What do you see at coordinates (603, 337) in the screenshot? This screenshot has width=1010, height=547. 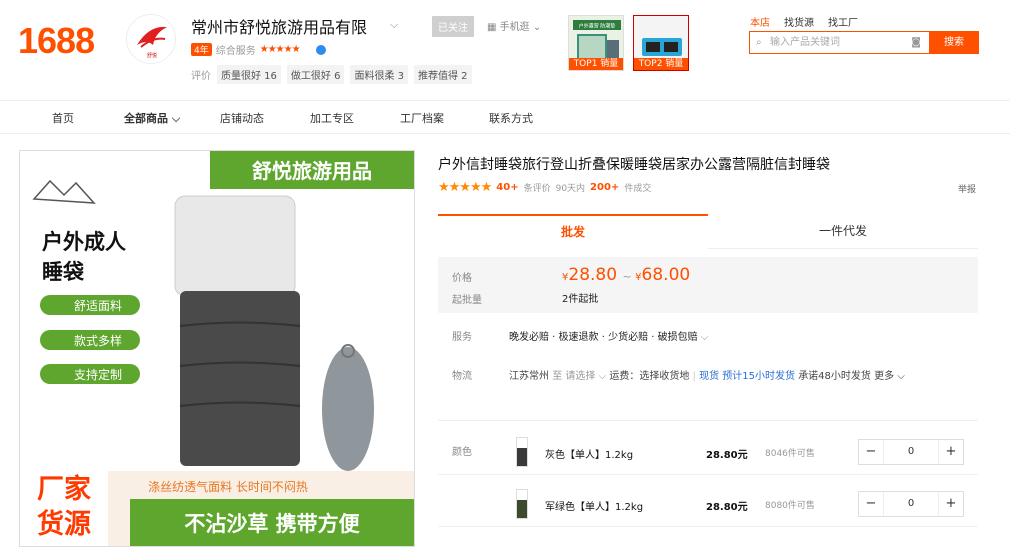 I see `service-text: 晚发必赔 · 极速退款 · 少货必赔 · 破损包赔` at bounding box center [603, 337].